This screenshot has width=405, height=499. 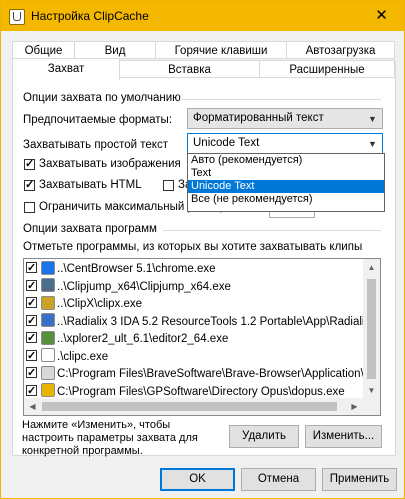 I want to click on list-item: ..\CentBrowser 5.1\chrome.exe, so click(x=196, y=269).